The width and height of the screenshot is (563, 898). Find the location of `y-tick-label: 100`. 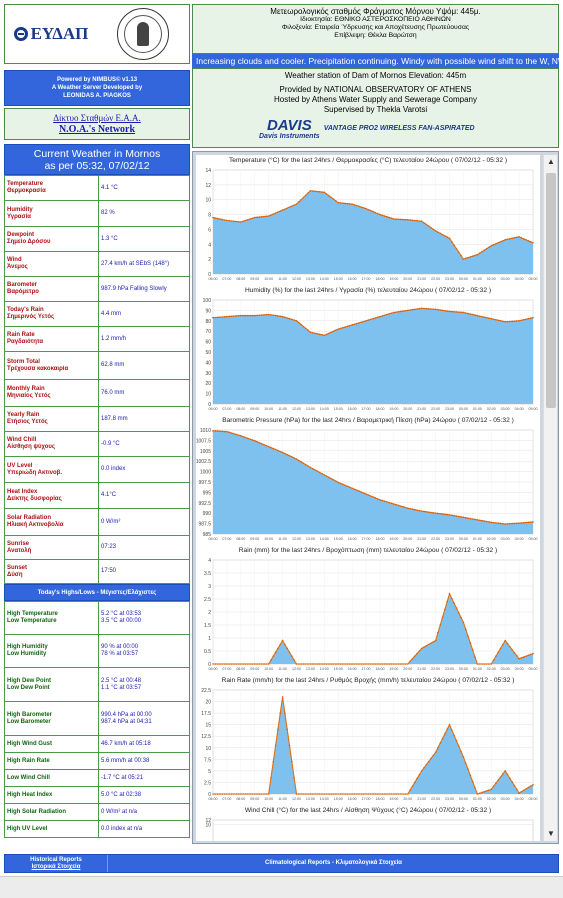

y-tick-label: 100 is located at coordinates (207, 301).